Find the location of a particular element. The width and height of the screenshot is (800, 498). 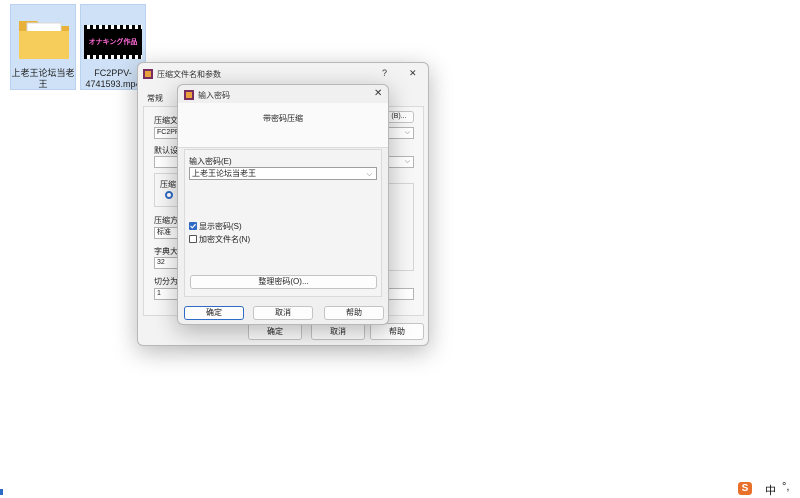

archive-name-label: 压缩文 is located at coordinates (166, 120).